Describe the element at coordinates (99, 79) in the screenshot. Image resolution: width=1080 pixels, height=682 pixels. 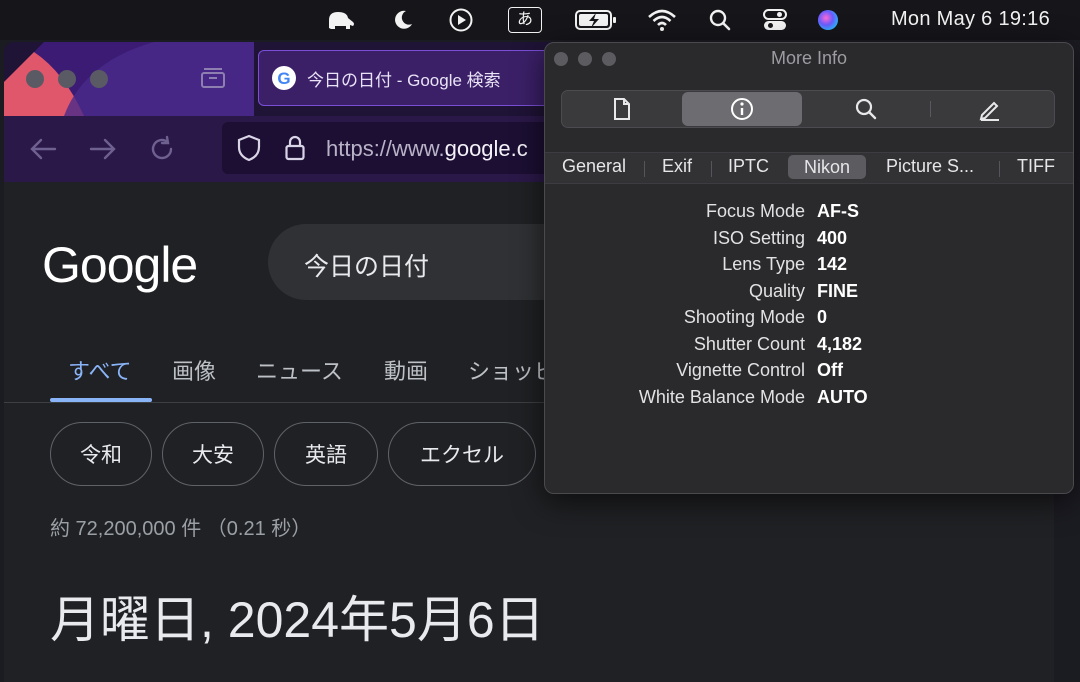
I see `window-zoom-button` at that location.